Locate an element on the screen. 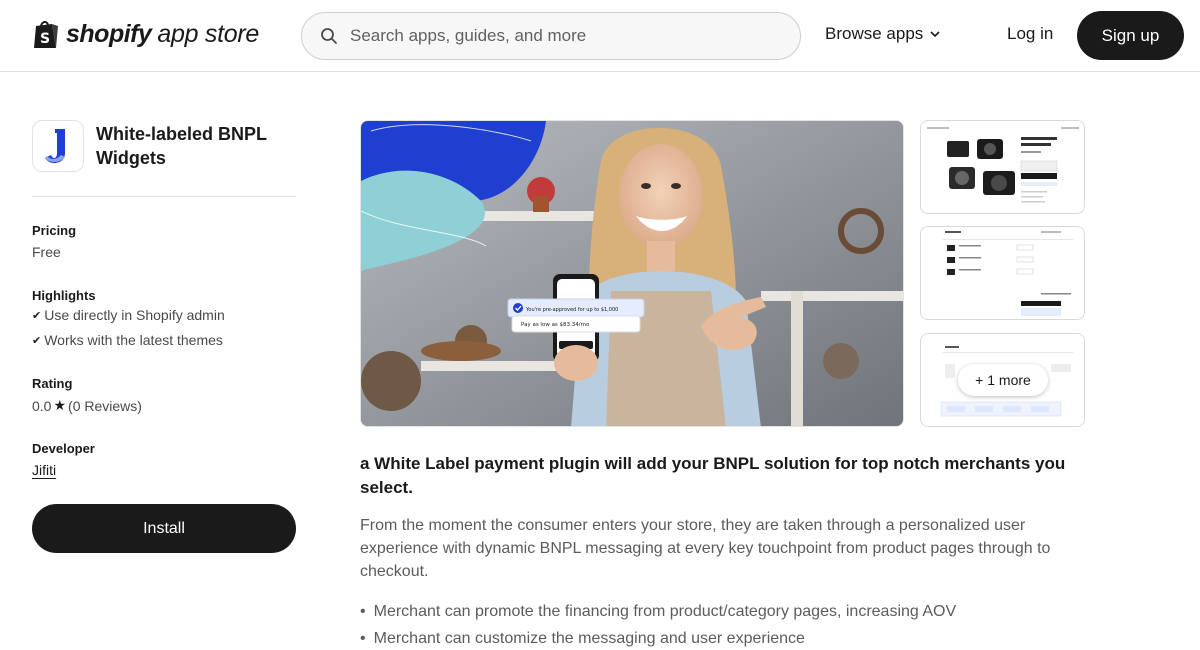  logo-subtitle: app store is located at coordinates (208, 33).